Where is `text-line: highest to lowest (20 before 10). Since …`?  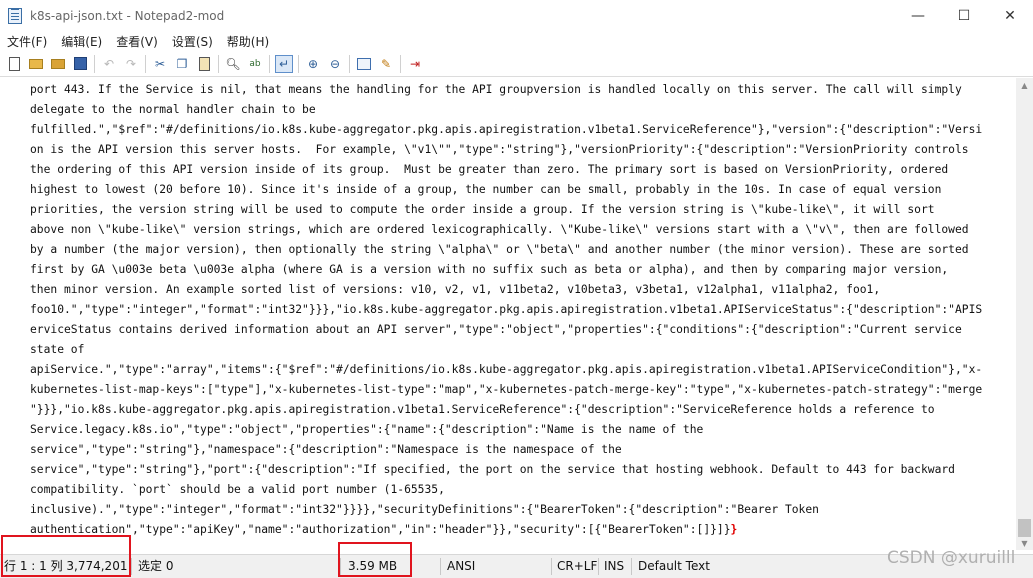 text-line: highest to lowest (20 before 10). Since … is located at coordinates (486, 189).